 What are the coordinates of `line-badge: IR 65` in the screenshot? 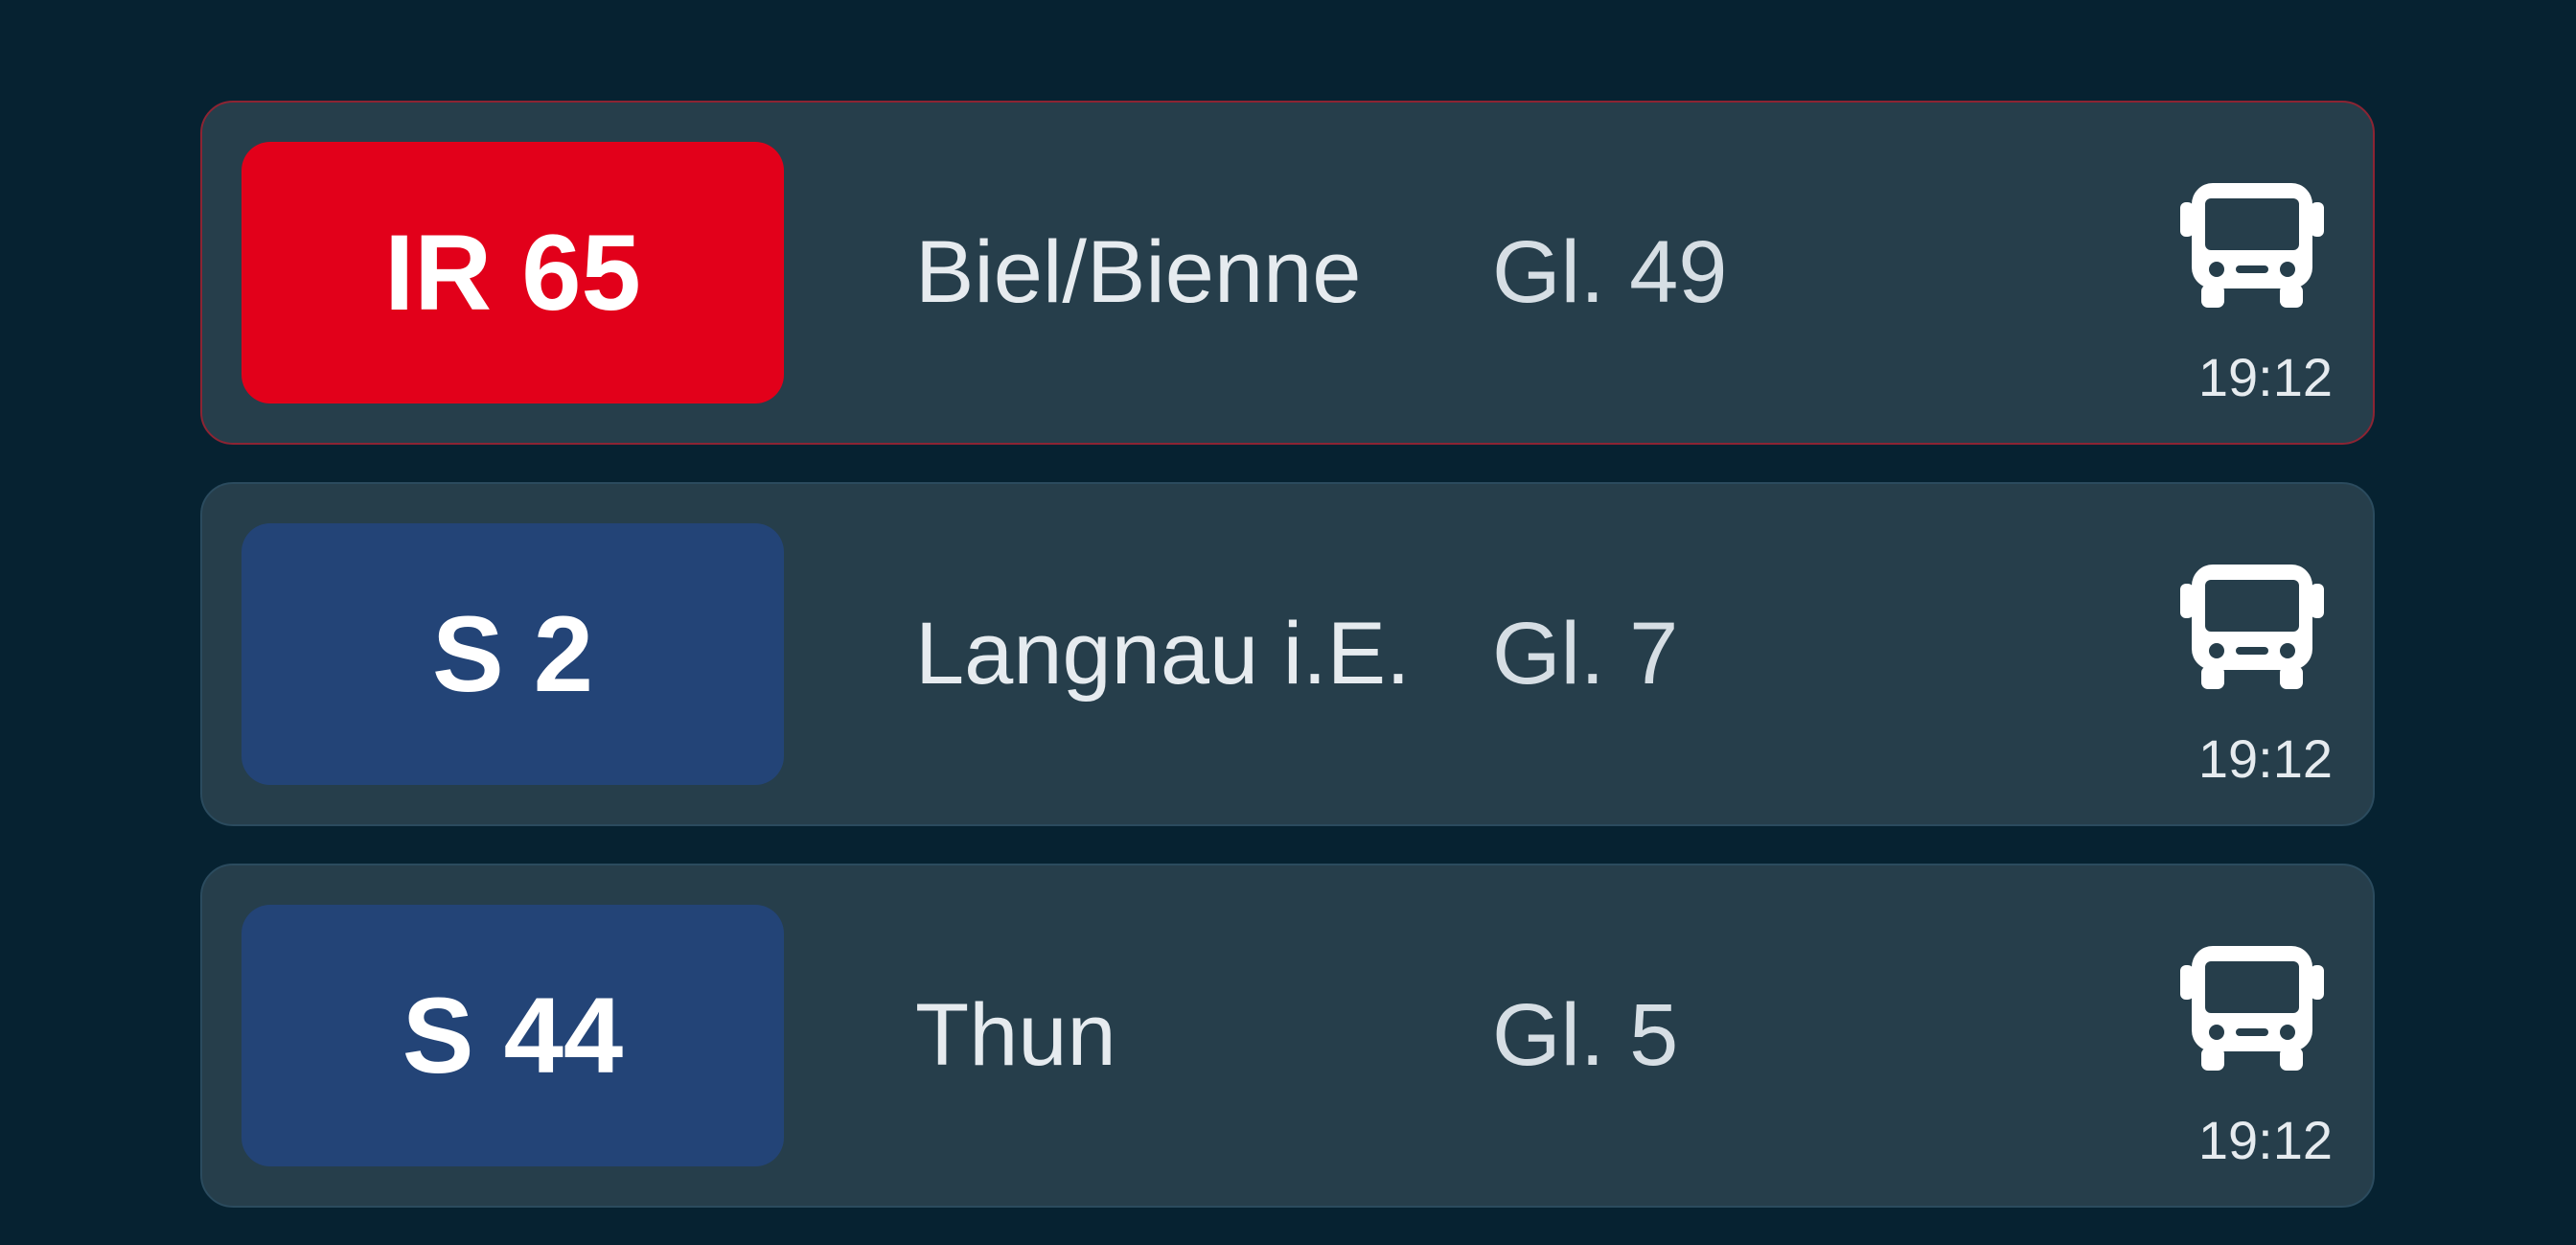 It's located at (513, 272).